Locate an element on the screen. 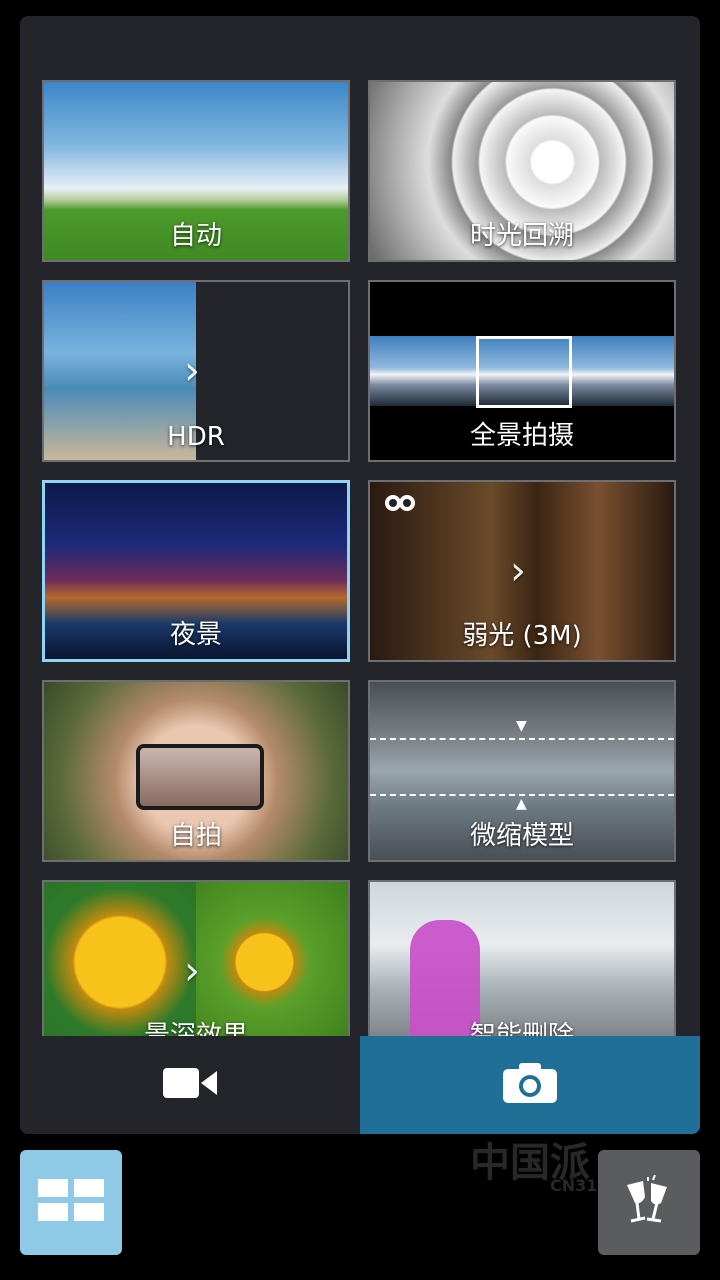  mode-tile-smart-remove: 智能删除 is located at coordinates (522, 958).